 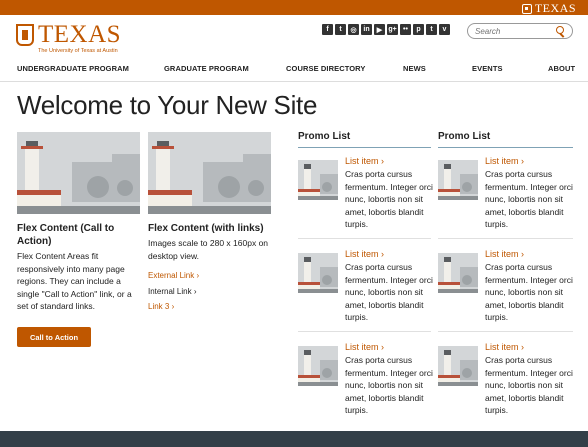 I want to click on vimeo-icon: v, so click(x=444, y=29).